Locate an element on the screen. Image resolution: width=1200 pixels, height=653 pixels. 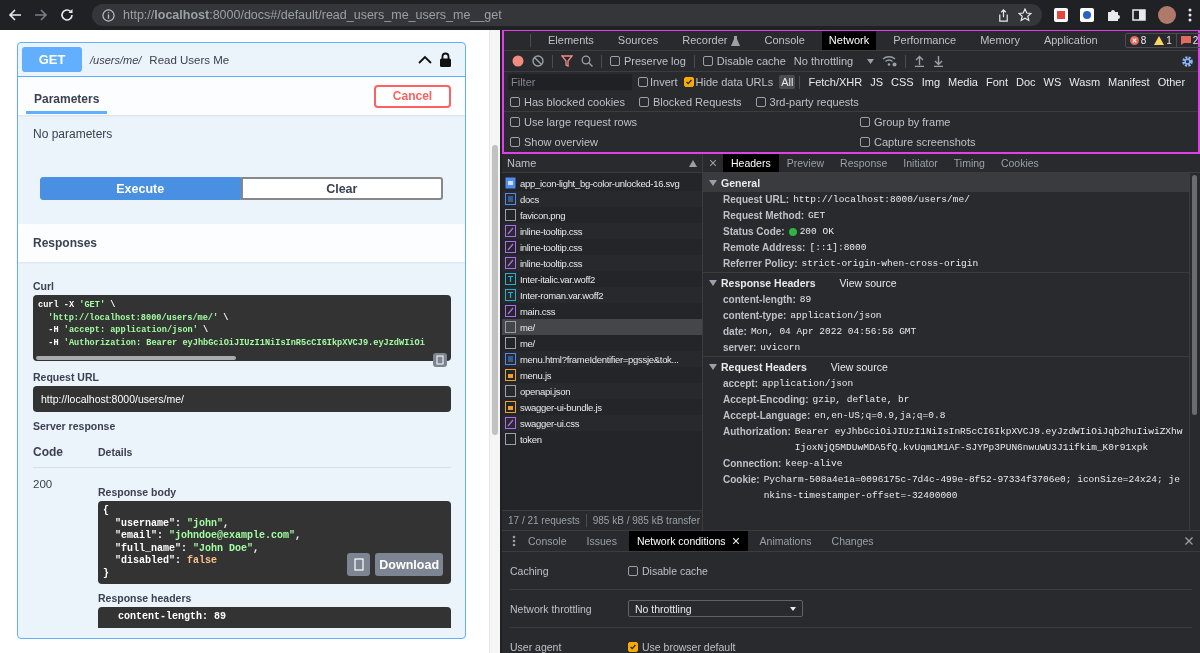
request-row: Inter-roman.var.woff2 is located at coordinates (602, 295).